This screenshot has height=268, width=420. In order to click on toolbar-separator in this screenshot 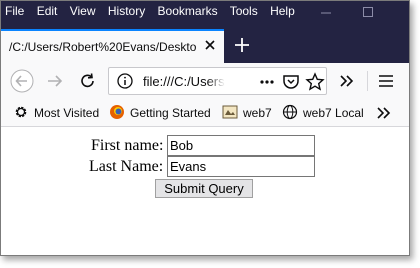, I will do `click(367, 81)`.